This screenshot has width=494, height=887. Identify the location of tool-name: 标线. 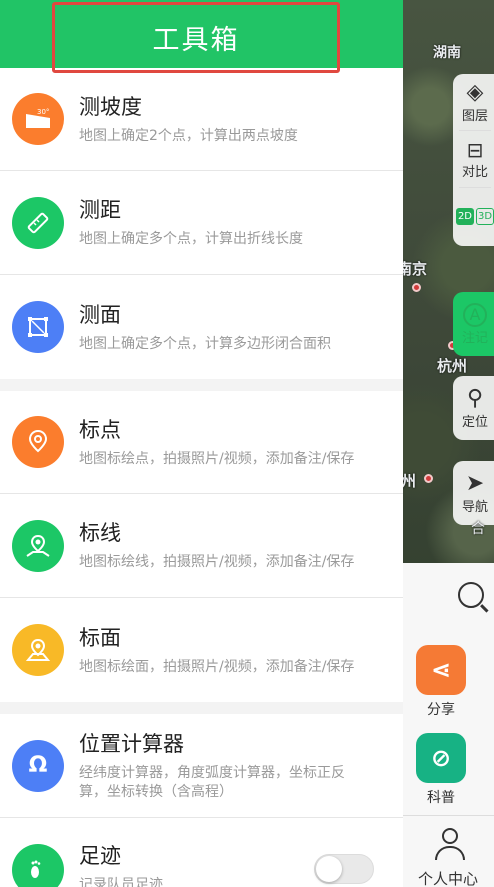
(100, 533).